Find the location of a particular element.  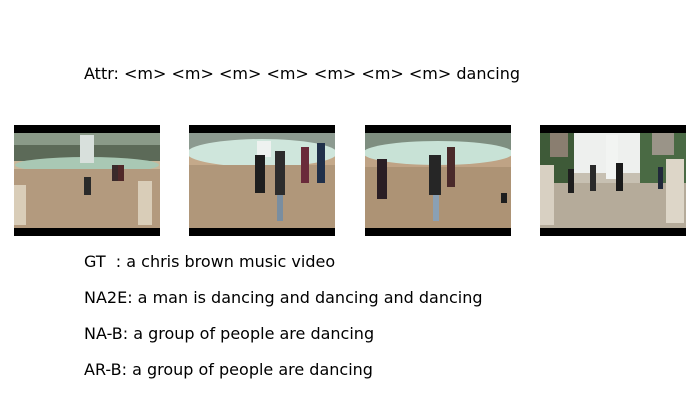

na-b-caption: NA-B: a group of people are dancing is located at coordinates (229, 333).